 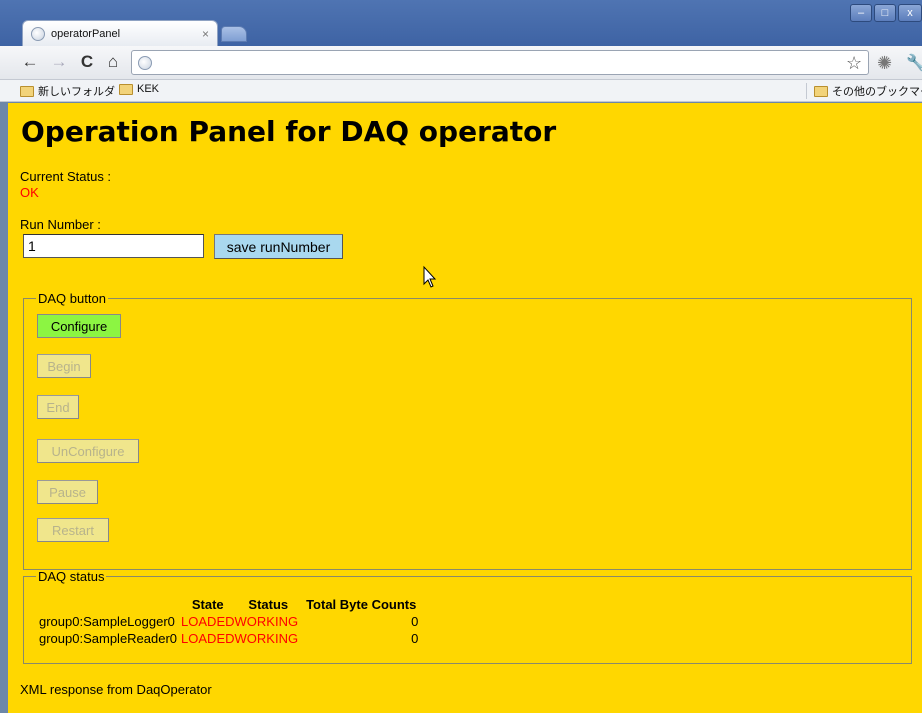 I want to click on bookmark-label: 新しいフォルダ, so click(x=76, y=92).